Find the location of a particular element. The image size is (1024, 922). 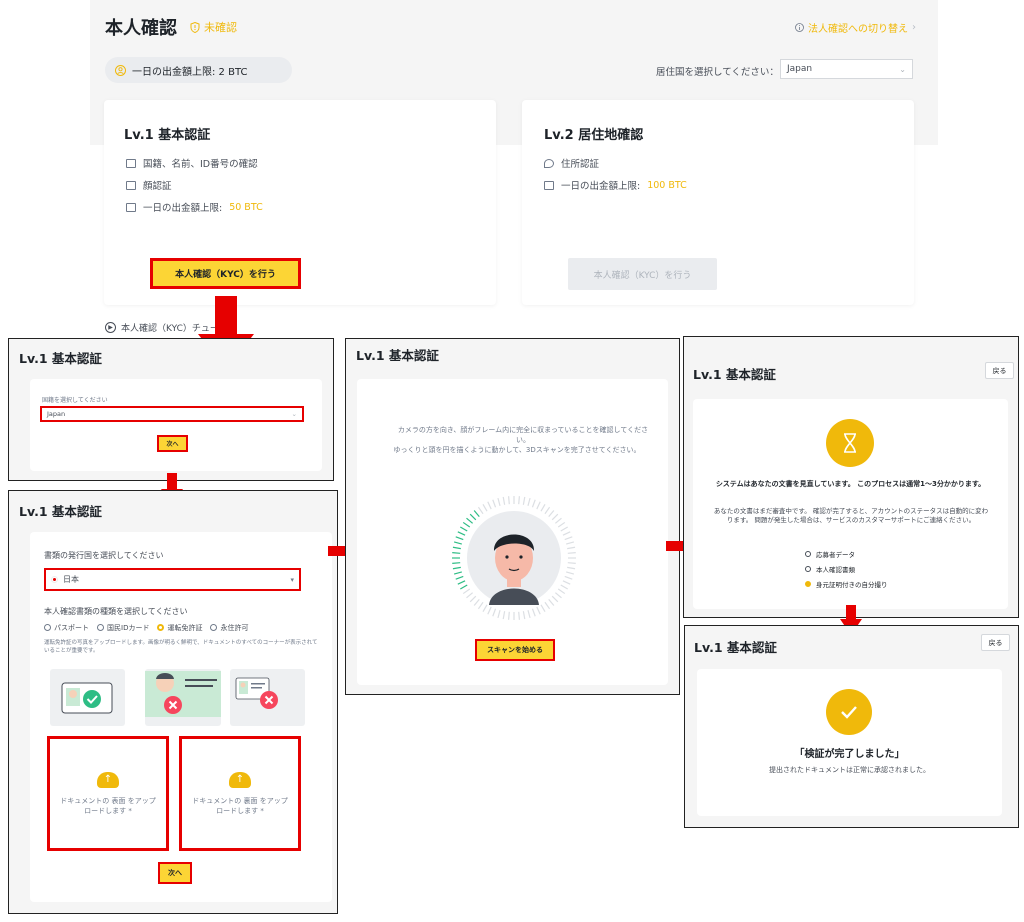

check-item: 本人確認書類 is located at coordinates (830, 569).